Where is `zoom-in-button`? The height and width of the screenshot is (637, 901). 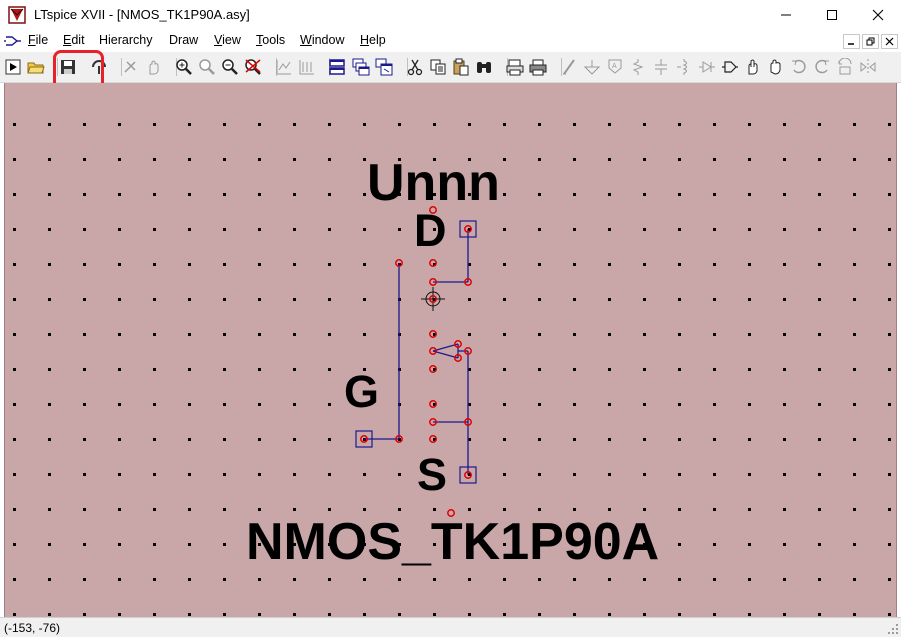 zoom-in-button is located at coordinates (184, 67).